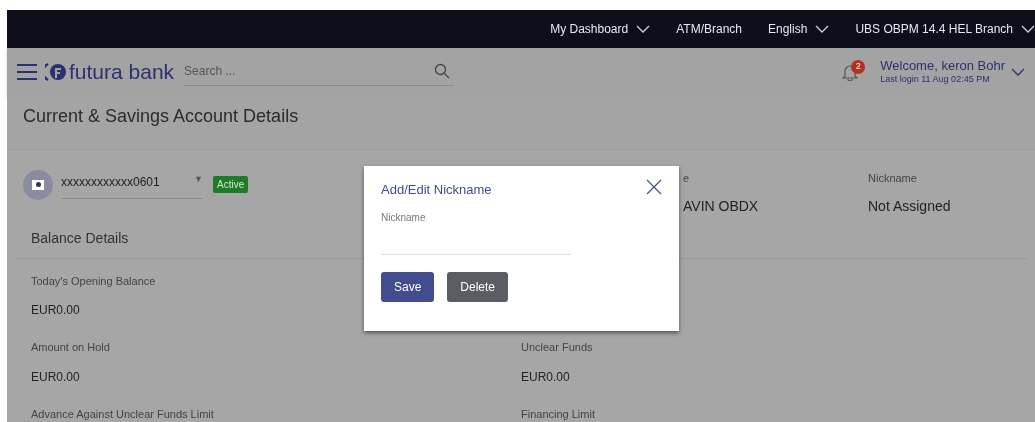 The image size is (1035, 422). What do you see at coordinates (935, 80) in the screenshot?
I see `last-login-text: Last login 11 Aug 02:45 PM` at bounding box center [935, 80].